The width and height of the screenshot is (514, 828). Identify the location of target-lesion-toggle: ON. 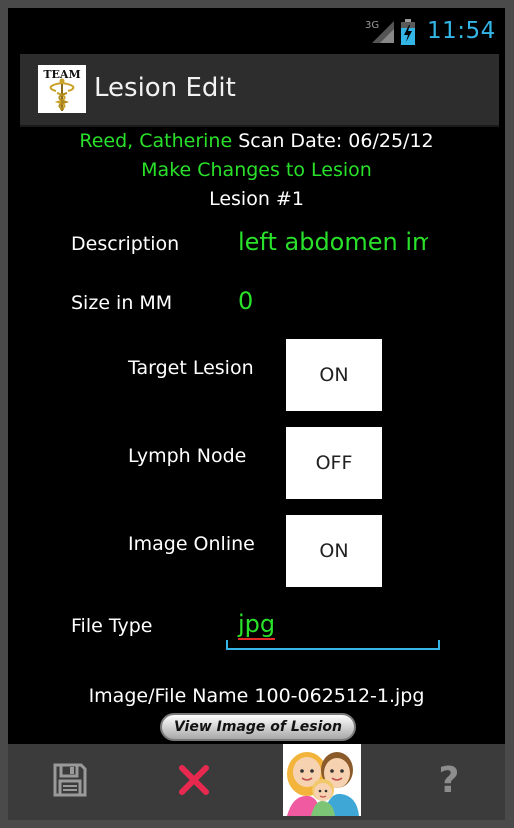
(334, 375).